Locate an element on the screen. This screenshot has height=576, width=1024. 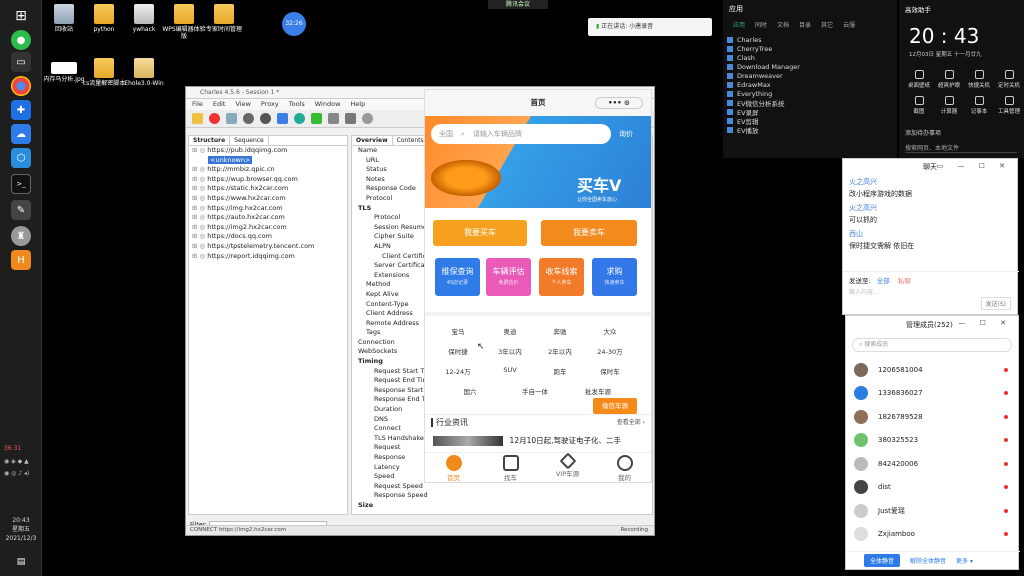
host-node: ⊞ ◎ https://img.hx2car.com is located at coordinates (269, 209).